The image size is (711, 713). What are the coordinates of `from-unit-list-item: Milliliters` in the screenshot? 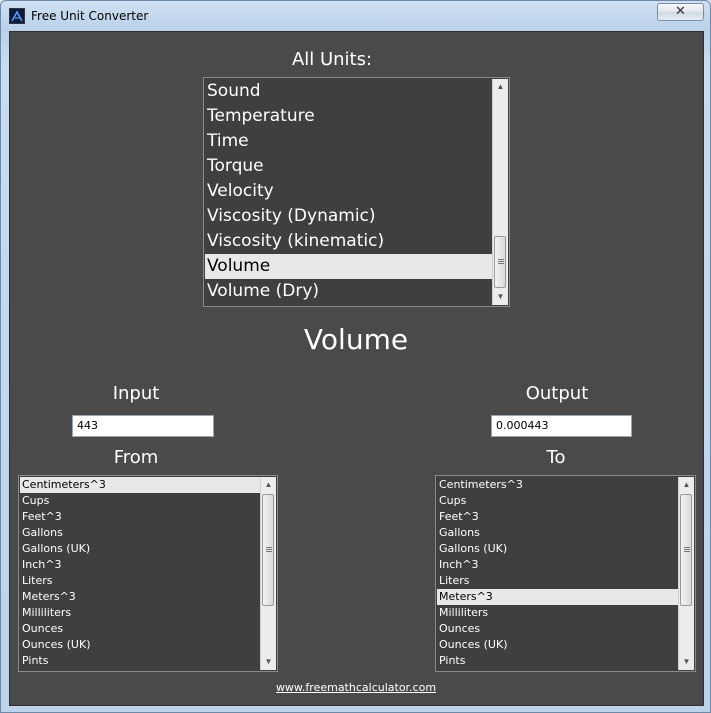 It's located at (140, 613).